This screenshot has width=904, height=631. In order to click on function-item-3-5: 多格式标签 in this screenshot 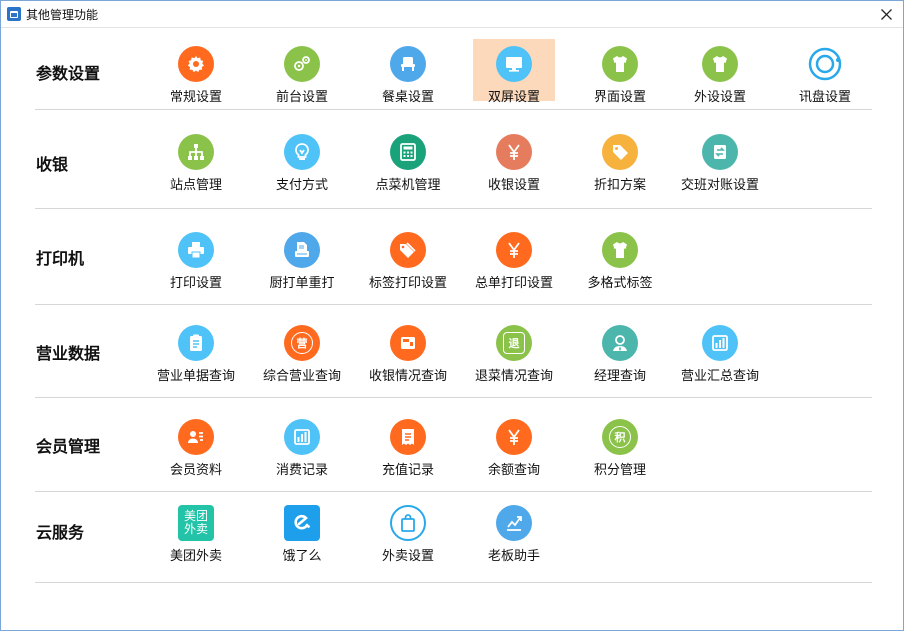, I will do `click(620, 261)`.